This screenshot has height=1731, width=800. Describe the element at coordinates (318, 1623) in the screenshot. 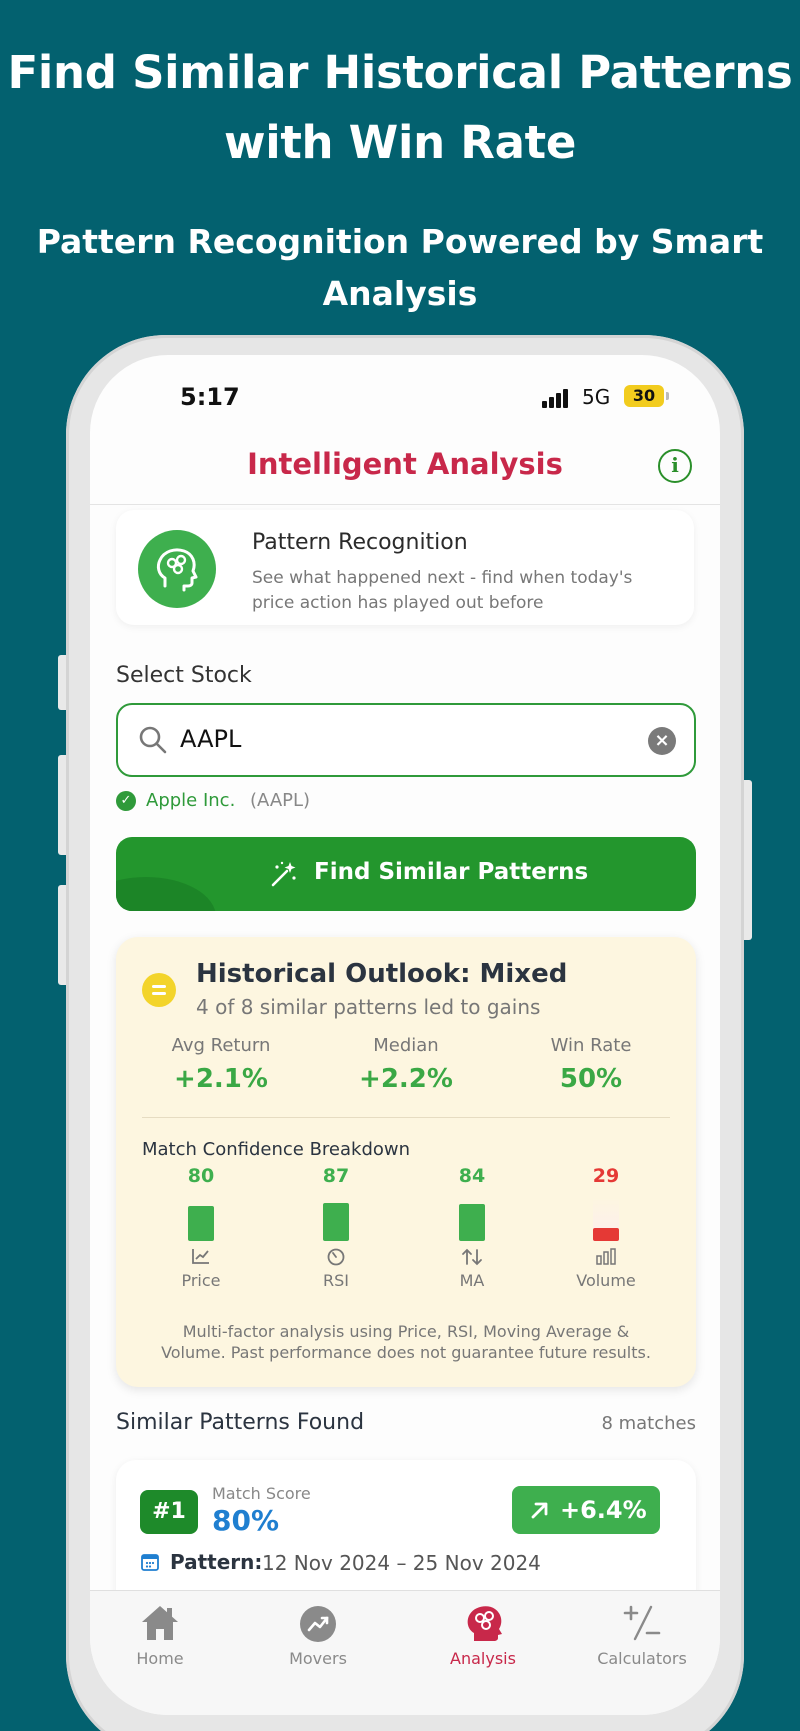

I see `trending-icon` at that location.